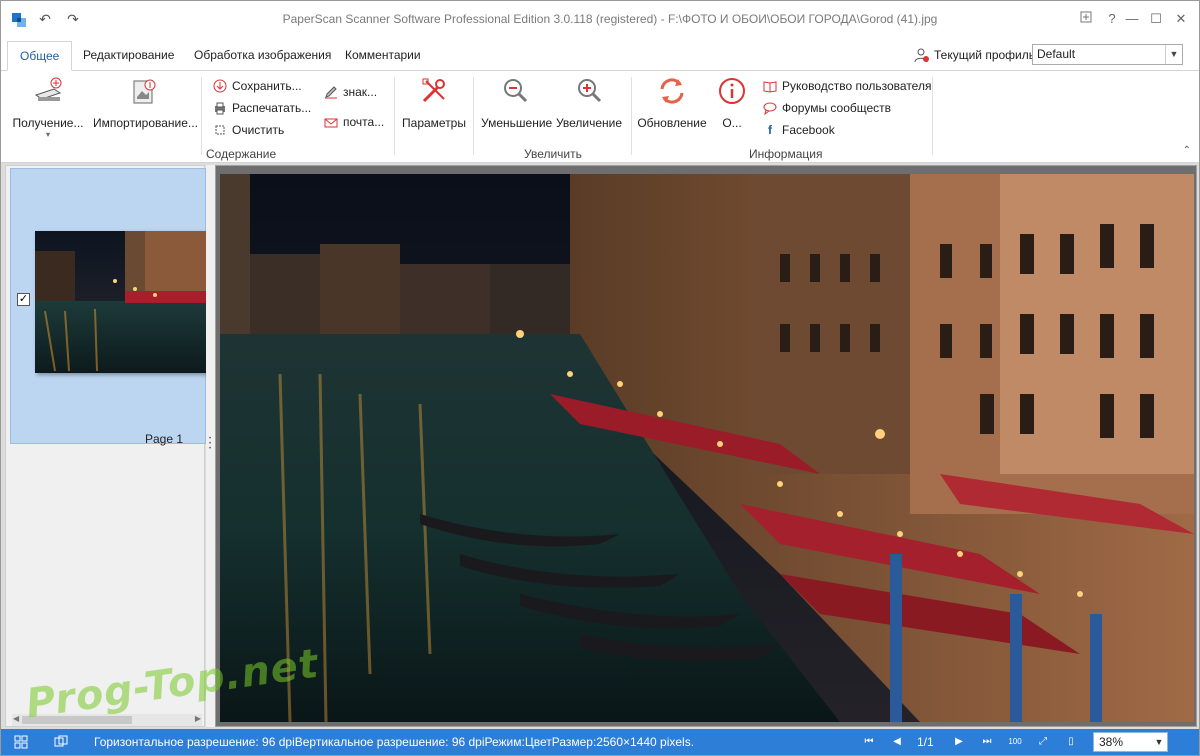  What do you see at coordinates (987, 742) in the screenshot?
I see `last-page-icon: ⏭` at bounding box center [987, 742].